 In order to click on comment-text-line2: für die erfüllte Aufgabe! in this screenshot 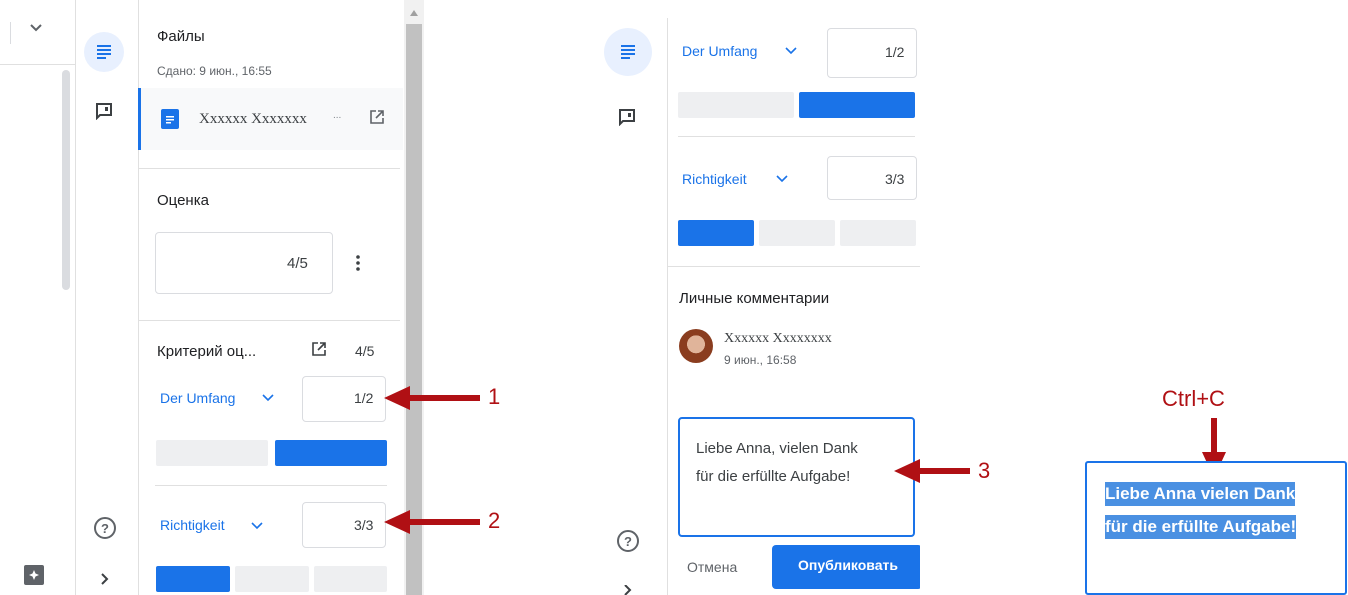, I will do `click(773, 476)`.